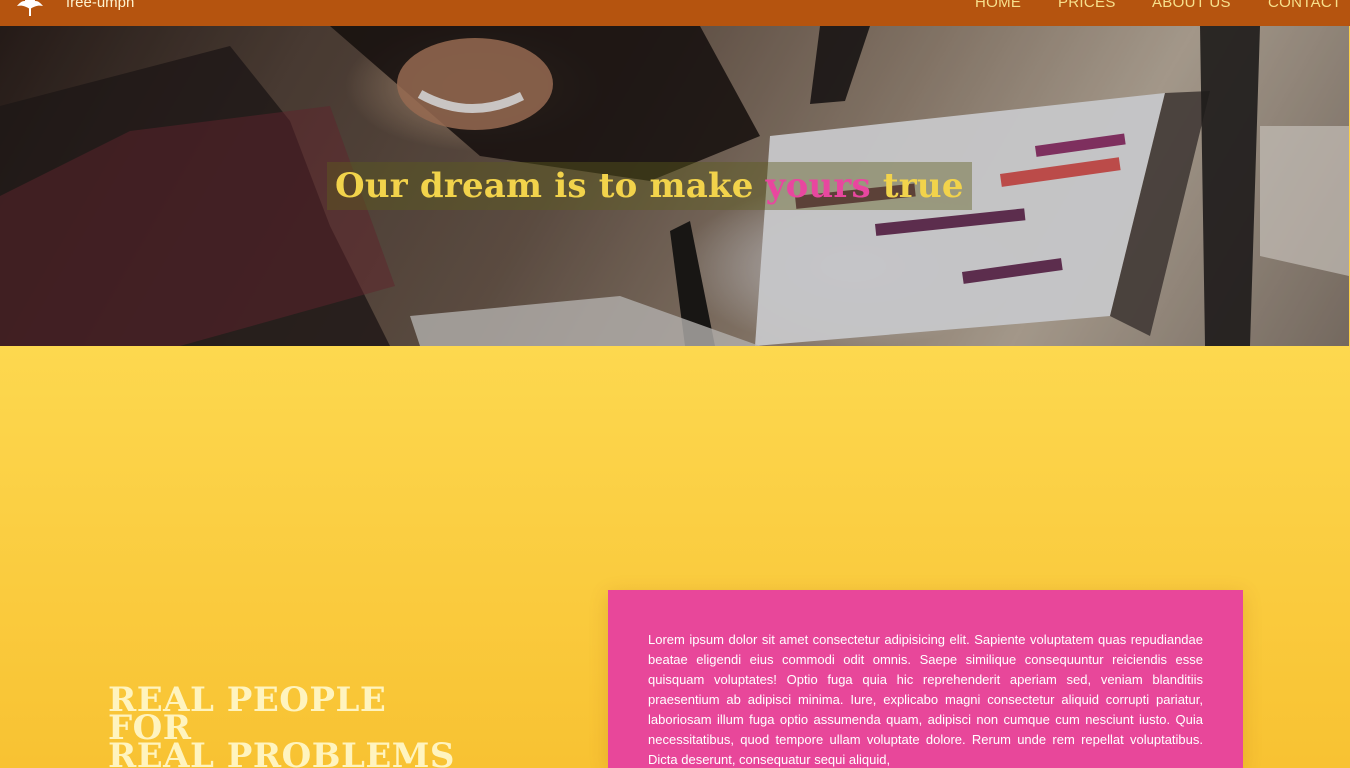 Image resolution: width=1350 pixels, height=768 pixels. I want to click on tree-icon, so click(30, 9).